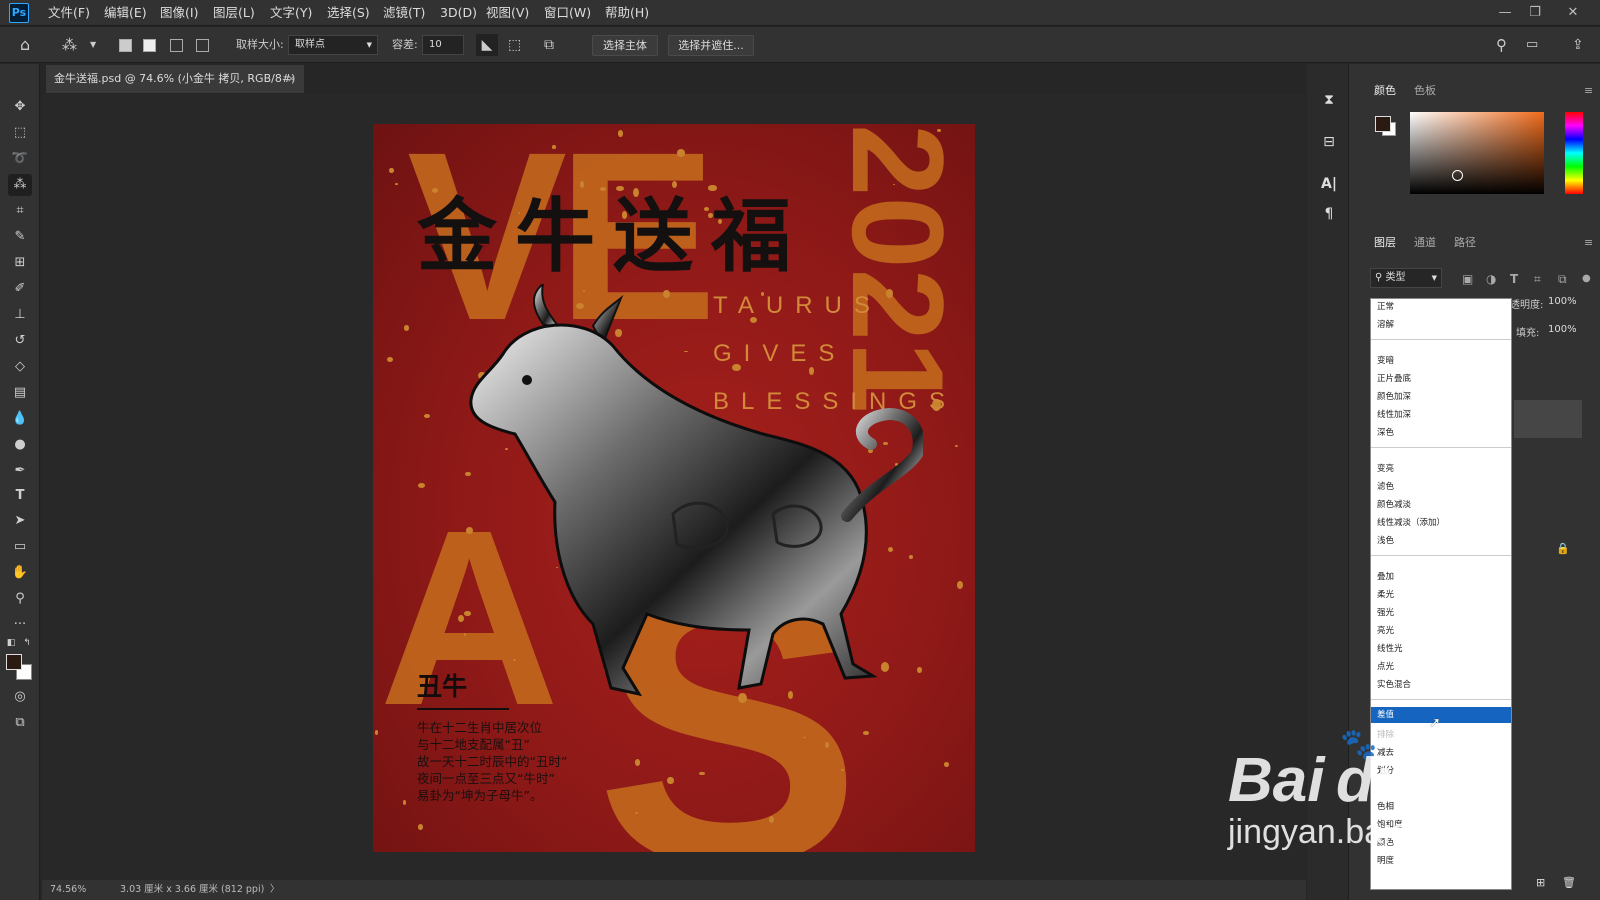  I want to click on filter-toggle-icon: ●, so click(1586, 279).